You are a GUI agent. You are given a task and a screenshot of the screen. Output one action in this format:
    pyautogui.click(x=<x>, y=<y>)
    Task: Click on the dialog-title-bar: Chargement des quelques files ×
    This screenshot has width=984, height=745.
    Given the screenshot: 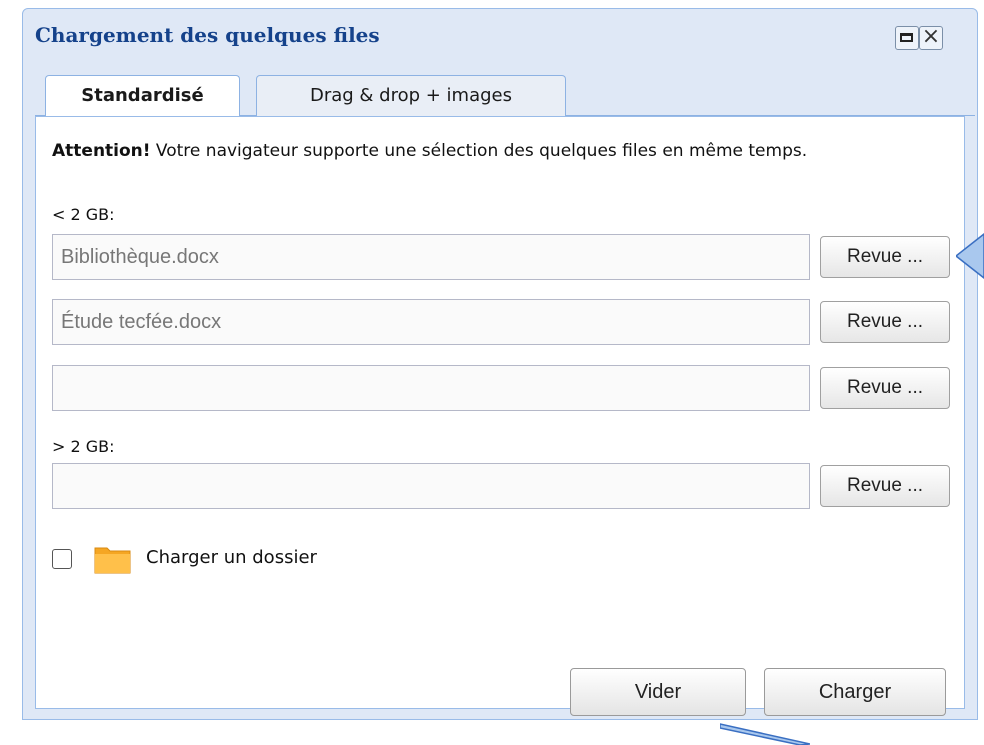 What is the action you would take?
    pyautogui.click(x=500, y=34)
    